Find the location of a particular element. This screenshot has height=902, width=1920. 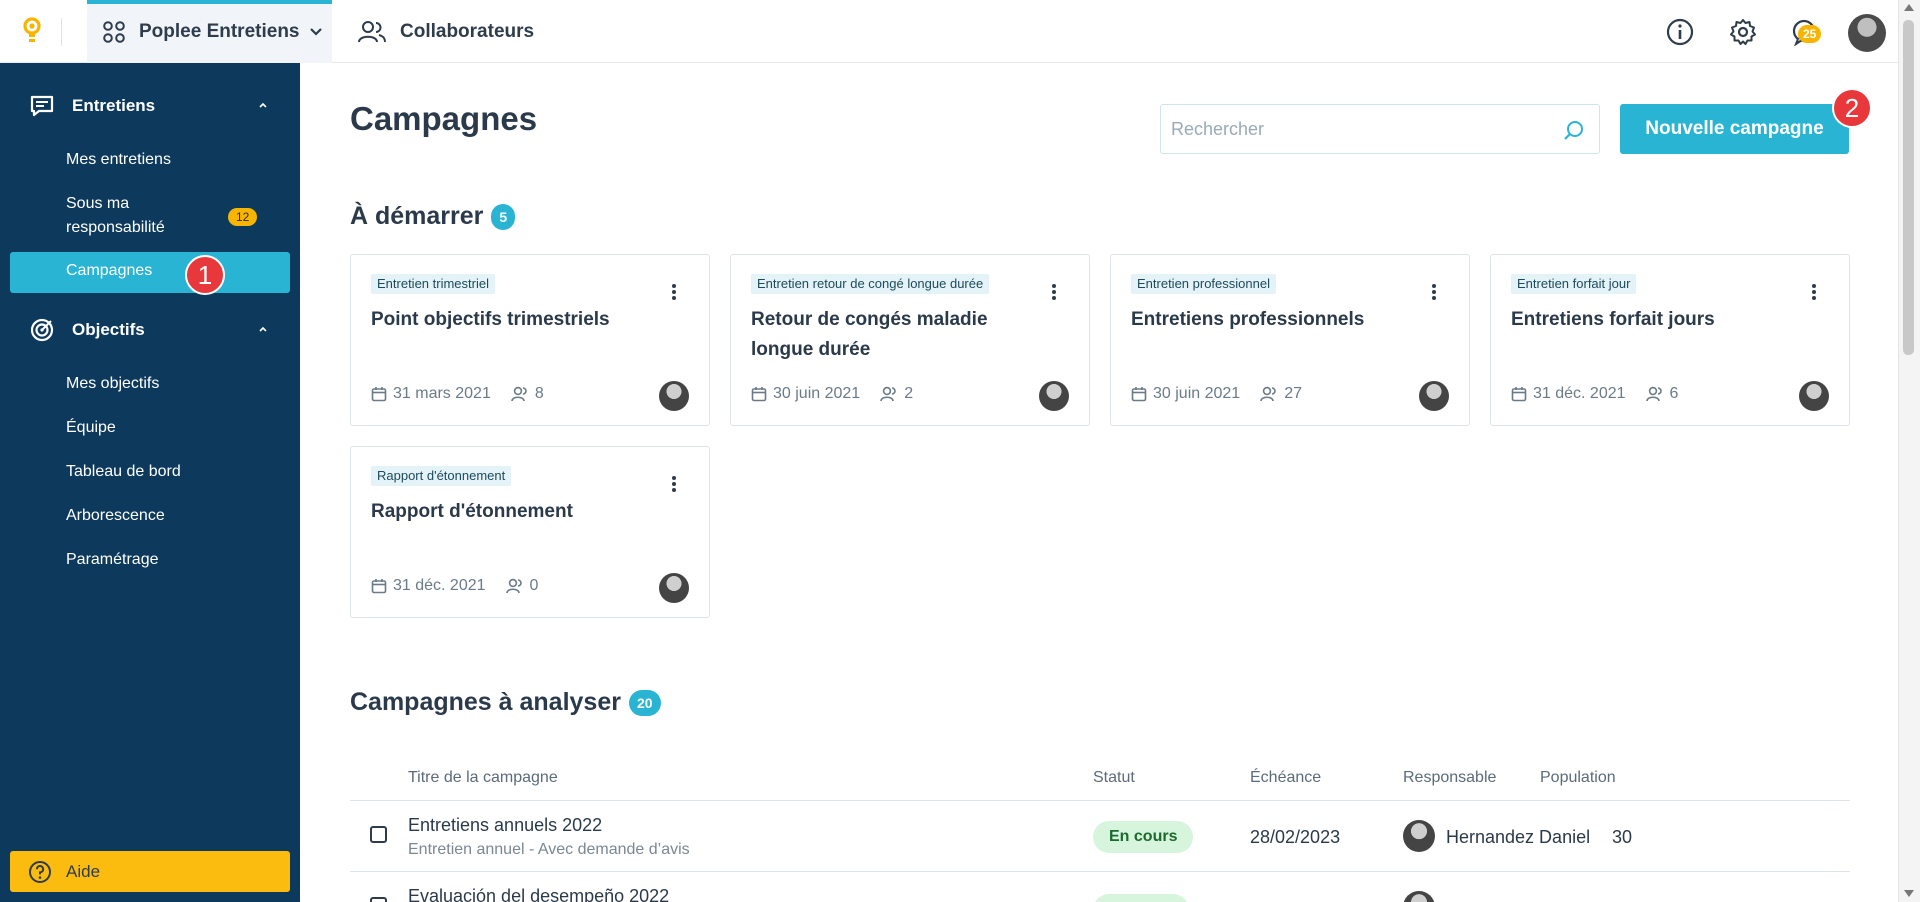

row-due-date: 28/02/2023 is located at coordinates (1295, 837).